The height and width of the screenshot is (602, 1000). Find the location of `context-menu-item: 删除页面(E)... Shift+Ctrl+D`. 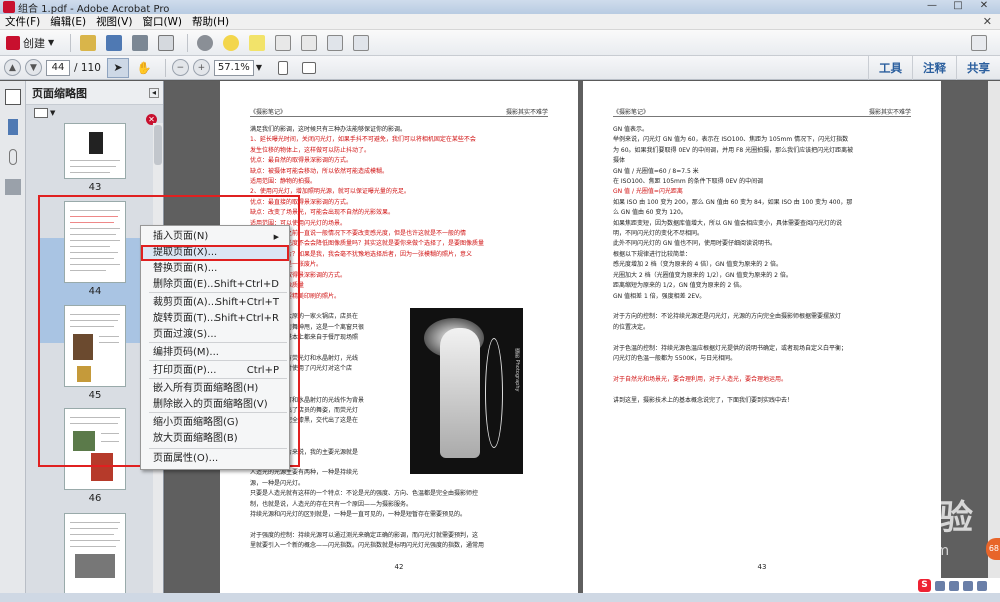

context-menu-item: 删除页面(E)... Shift+Ctrl+D is located at coordinates (215, 285).